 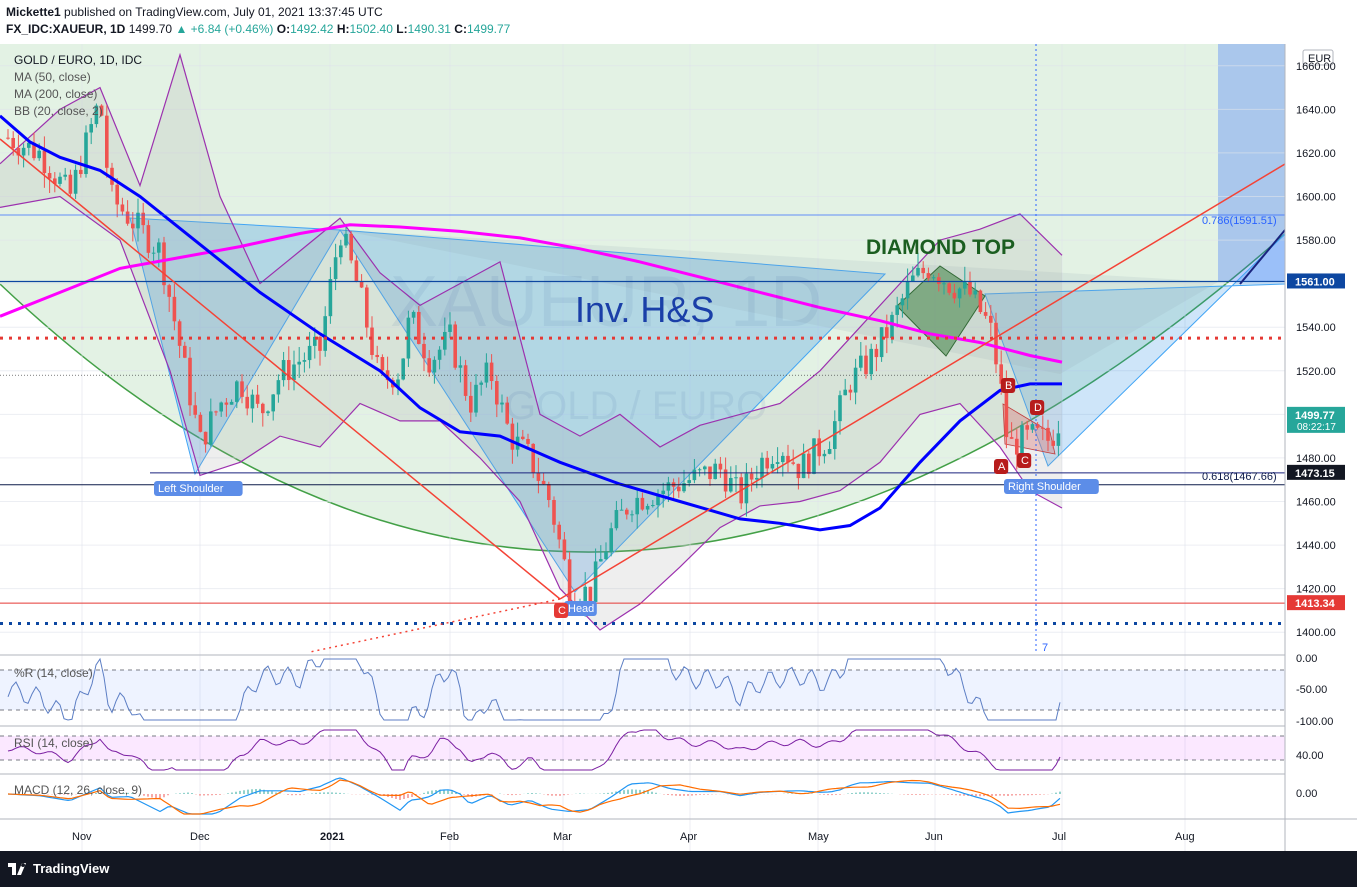 I want to click on marker-c-text: C, so click(x=562, y=611).